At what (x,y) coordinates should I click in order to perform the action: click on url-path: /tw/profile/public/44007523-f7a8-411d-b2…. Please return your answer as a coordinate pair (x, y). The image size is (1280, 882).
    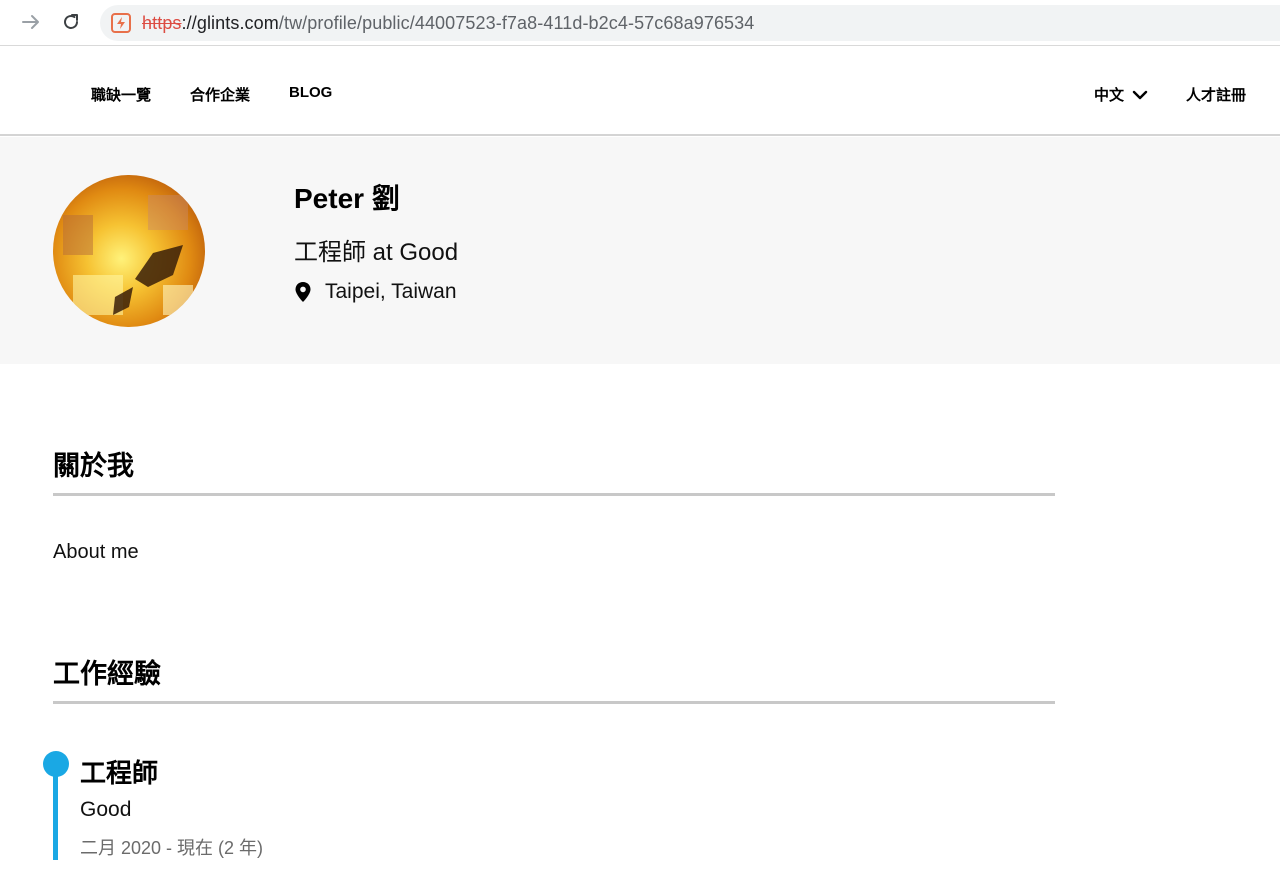
    Looking at the image, I should click on (516, 22).